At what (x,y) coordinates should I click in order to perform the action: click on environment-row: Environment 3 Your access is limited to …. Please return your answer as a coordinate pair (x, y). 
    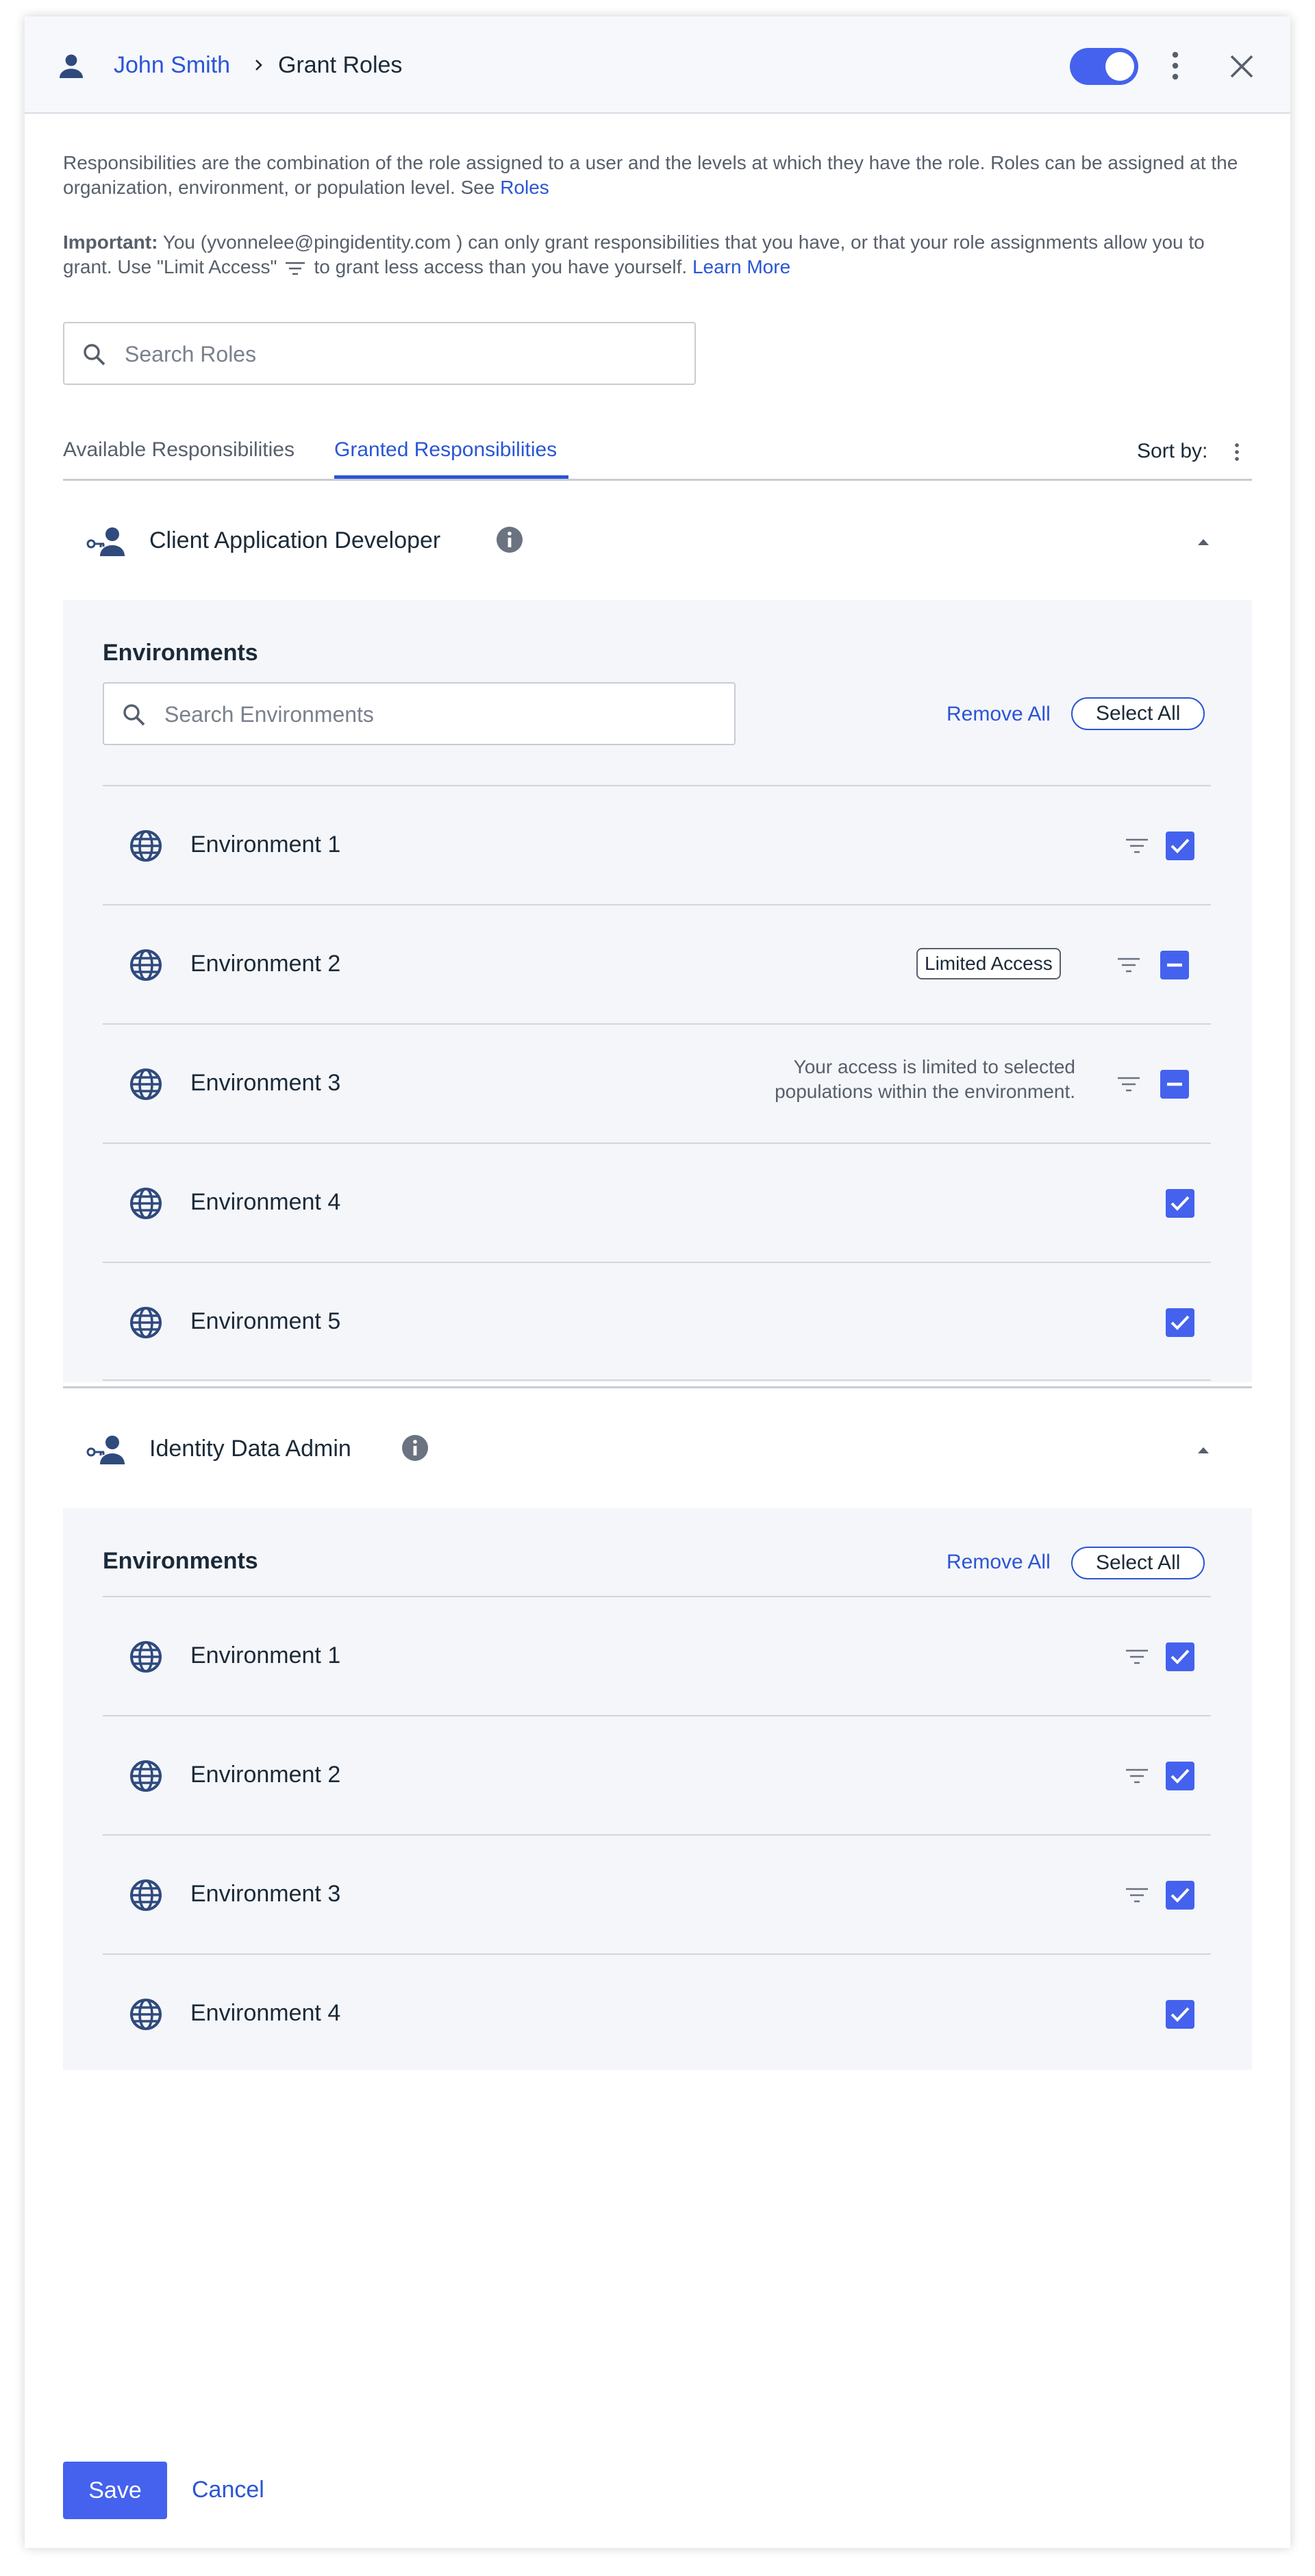
    Looking at the image, I should click on (657, 1082).